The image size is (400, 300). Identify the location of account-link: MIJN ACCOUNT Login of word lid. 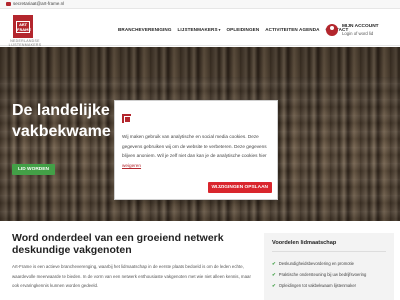
(362, 32).